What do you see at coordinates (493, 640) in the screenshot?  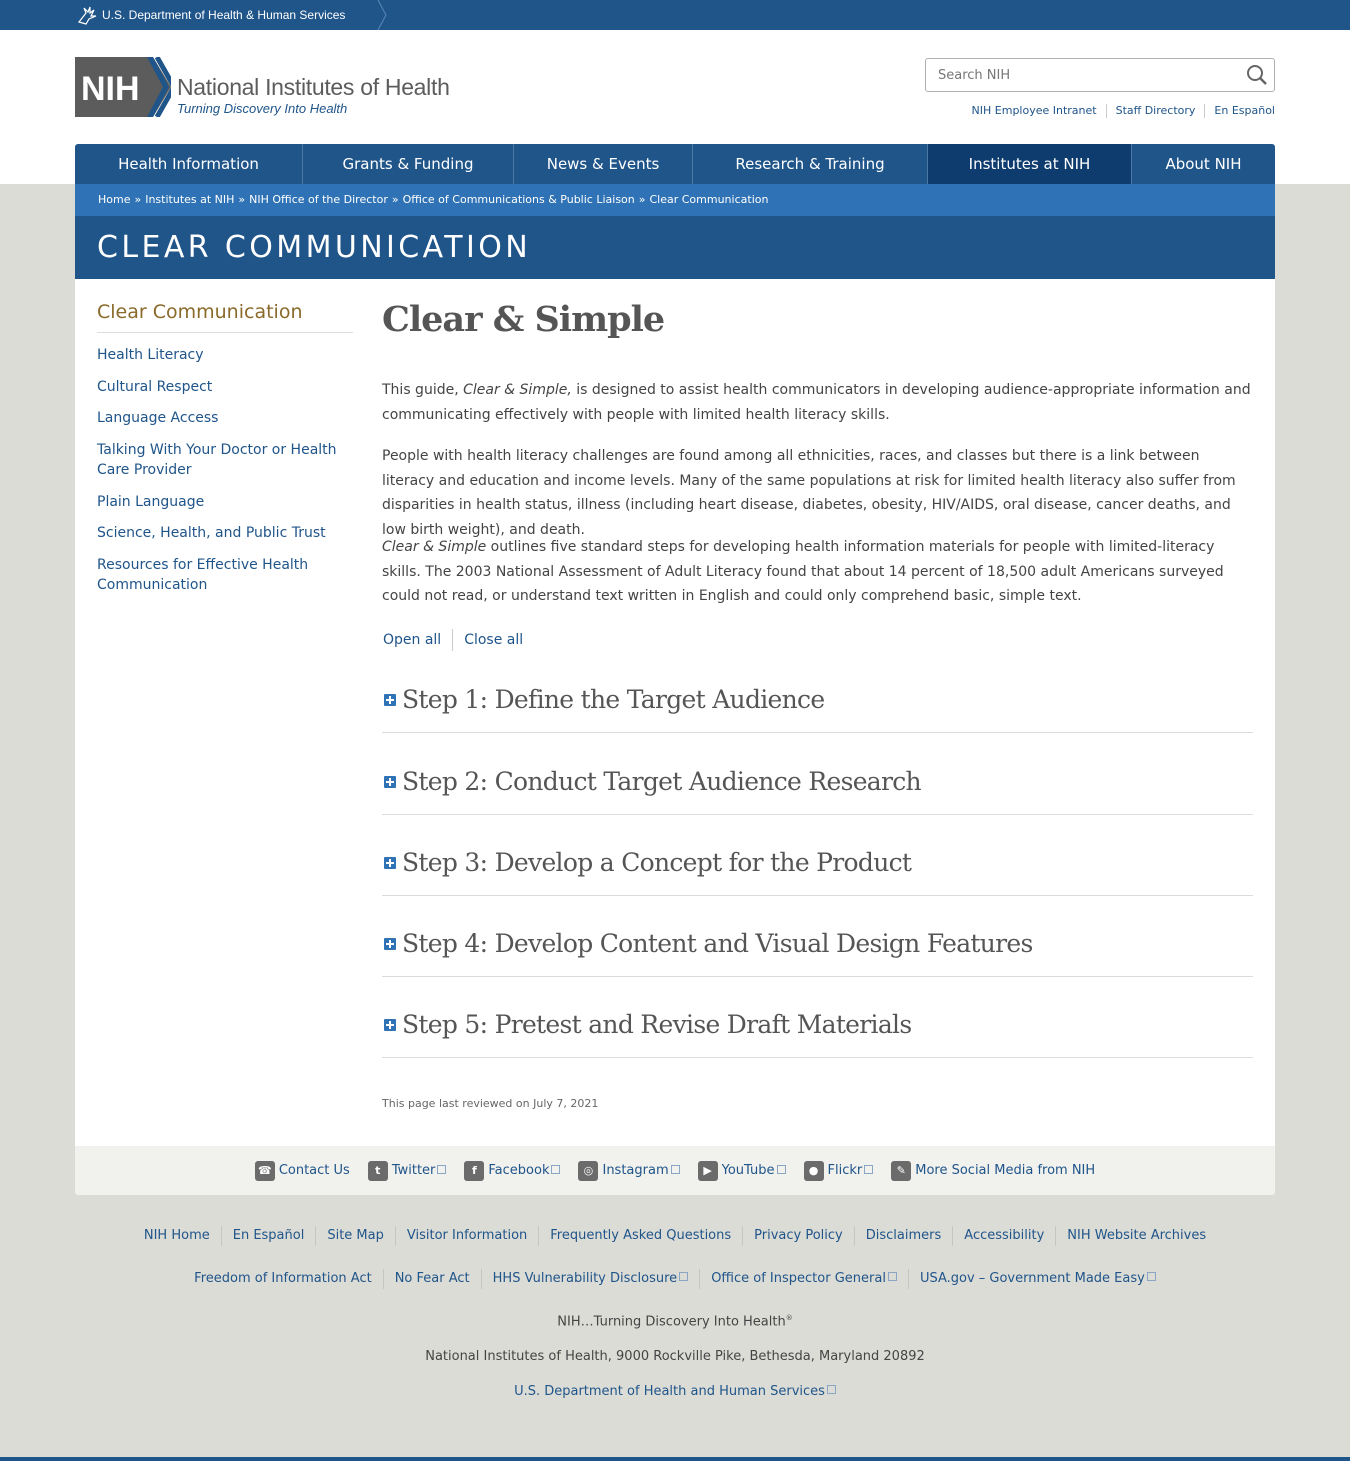 I see `close-all-link: Close all` at bounding box center [493, 640].